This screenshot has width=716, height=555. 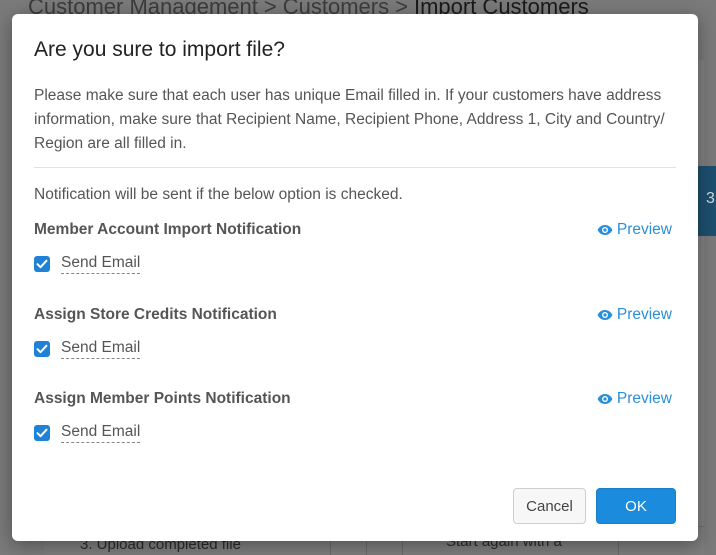 I want to click on background-step-tab: 3, so click(x=706, y=201).